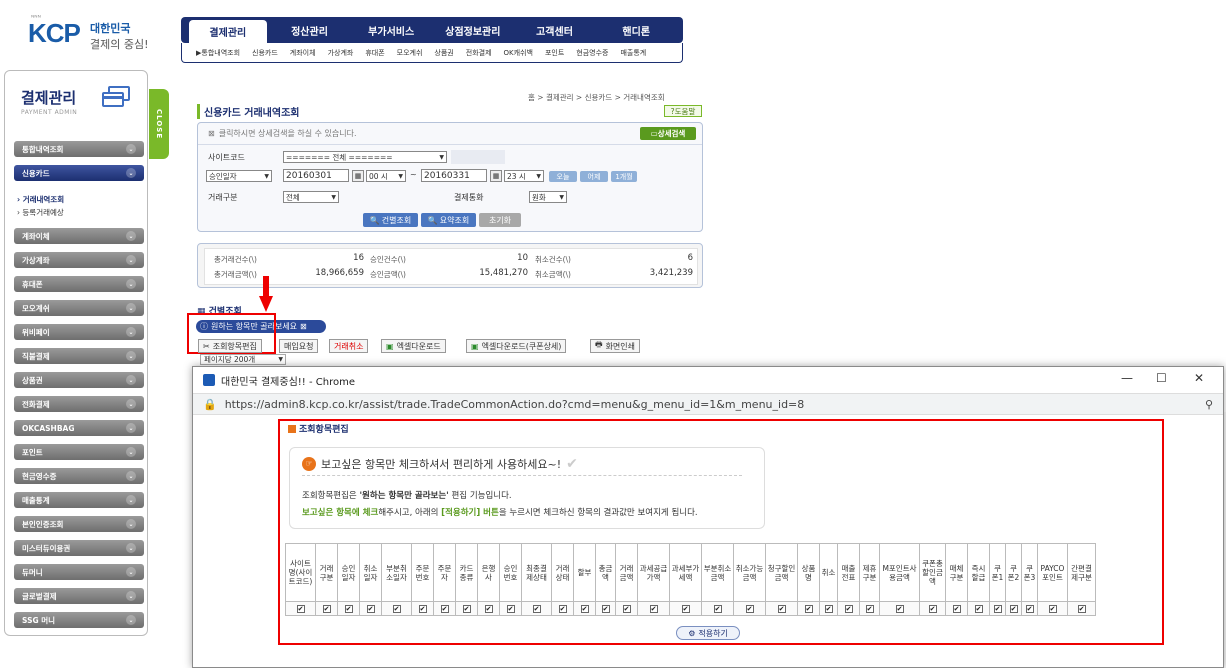  I want to click on sidebar-item: 본인인증조회 ⌄, so click(79, 524).